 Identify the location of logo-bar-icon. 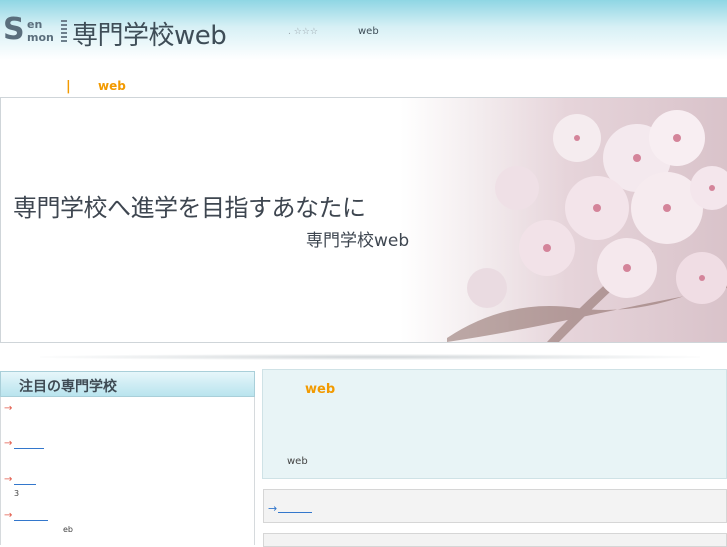
(64, 31).